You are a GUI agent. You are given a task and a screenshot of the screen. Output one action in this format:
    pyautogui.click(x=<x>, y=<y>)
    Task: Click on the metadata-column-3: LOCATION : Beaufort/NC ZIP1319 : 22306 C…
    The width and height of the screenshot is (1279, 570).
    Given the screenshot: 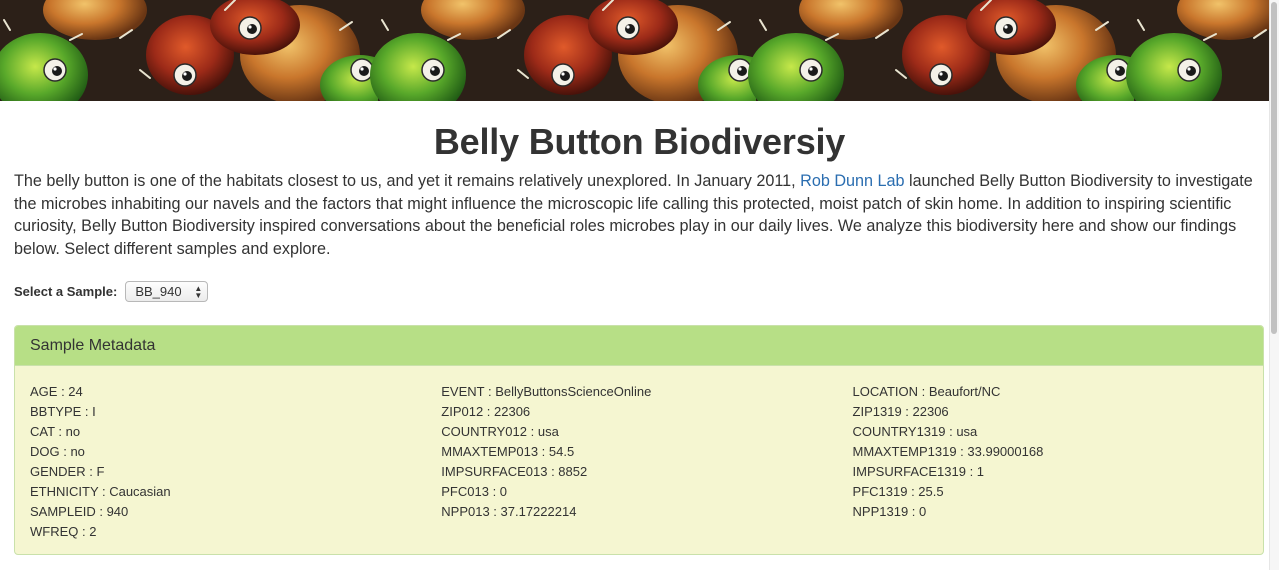 What is the action you would take?
    pyautogui.click(x=1050, y=462)
    